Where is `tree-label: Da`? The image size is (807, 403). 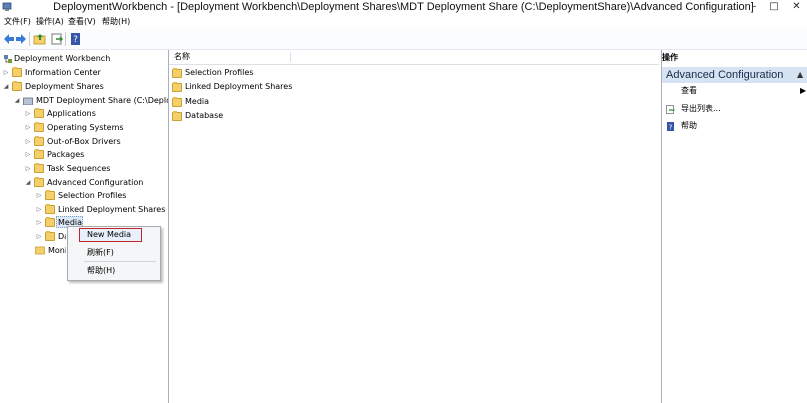
tree-label: Da is located at coordinates (62, 236).